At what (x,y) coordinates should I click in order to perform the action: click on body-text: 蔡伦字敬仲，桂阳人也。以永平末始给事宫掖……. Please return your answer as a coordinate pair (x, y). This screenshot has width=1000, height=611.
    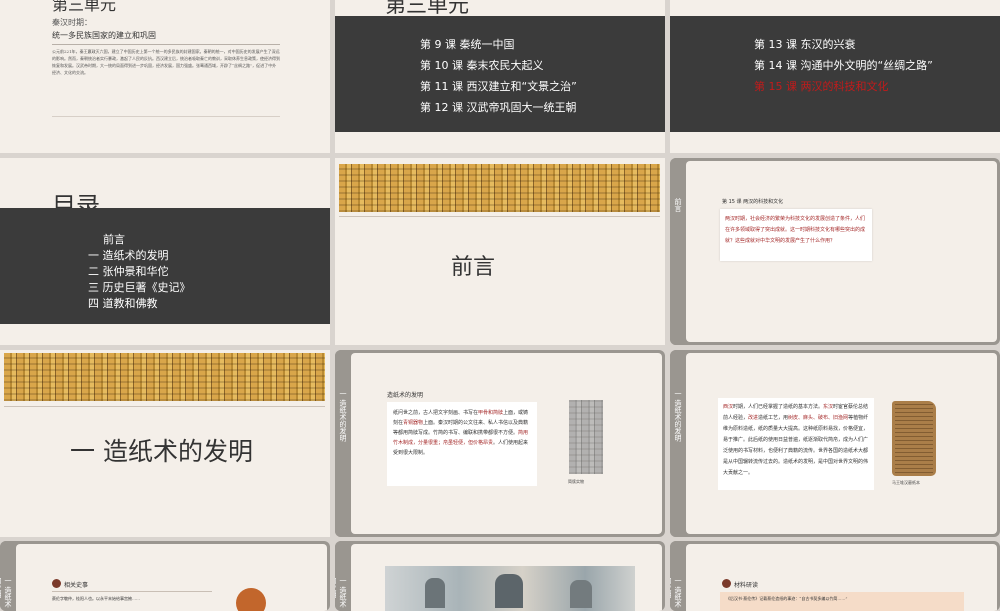
    Looking at the image, I should click on (96, 598).